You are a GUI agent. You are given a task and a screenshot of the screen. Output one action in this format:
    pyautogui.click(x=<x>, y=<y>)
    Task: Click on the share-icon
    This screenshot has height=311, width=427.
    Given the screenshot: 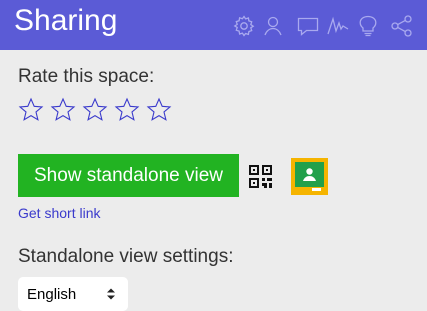 What is the action you would take?
    pyautogui.click(x=402, y=26)
    